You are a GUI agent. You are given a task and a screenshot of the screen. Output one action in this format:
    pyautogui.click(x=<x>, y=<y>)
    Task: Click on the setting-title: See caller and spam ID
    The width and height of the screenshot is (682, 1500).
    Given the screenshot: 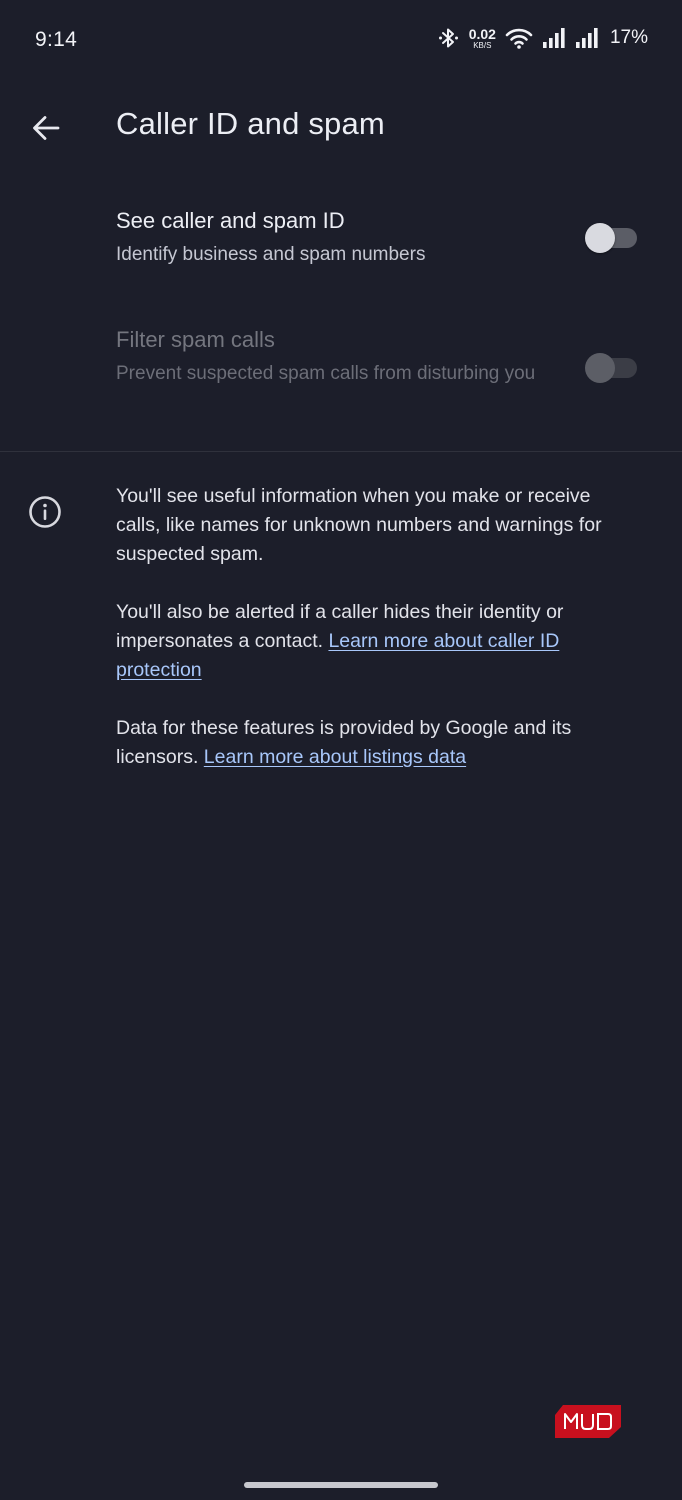 What is the action you would take?
    pyautogui.click(x=230, y=220)
    